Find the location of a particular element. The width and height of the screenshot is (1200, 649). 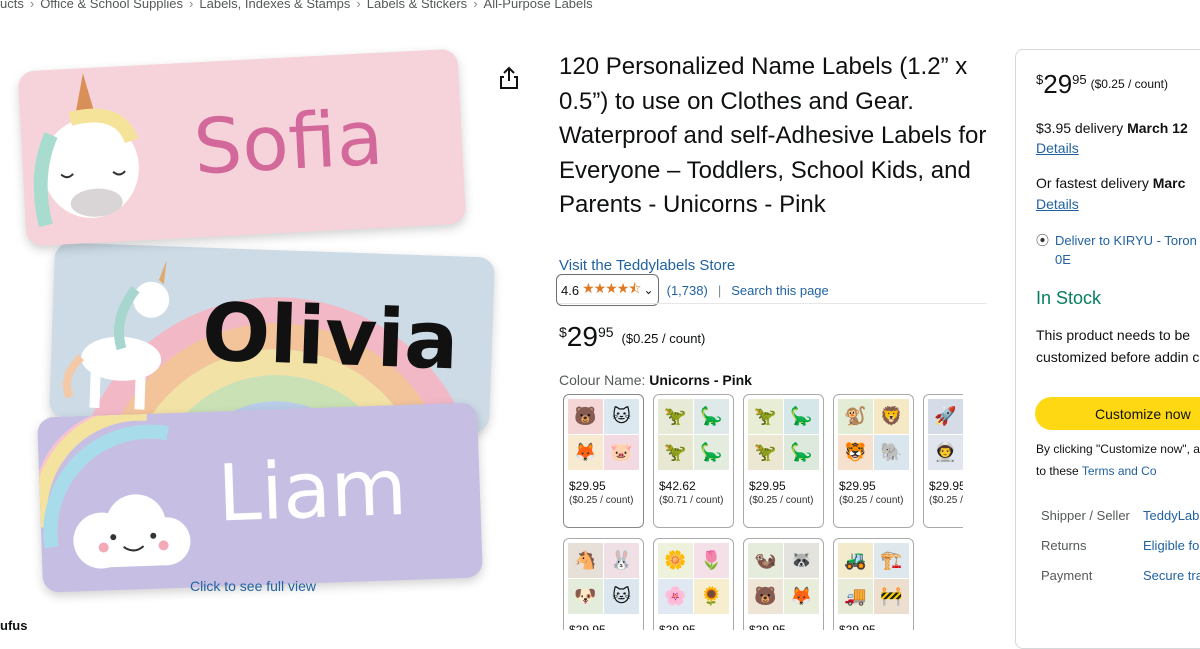

price-per-unit: ($0.25 / count) is located at coordinates (663, 338).